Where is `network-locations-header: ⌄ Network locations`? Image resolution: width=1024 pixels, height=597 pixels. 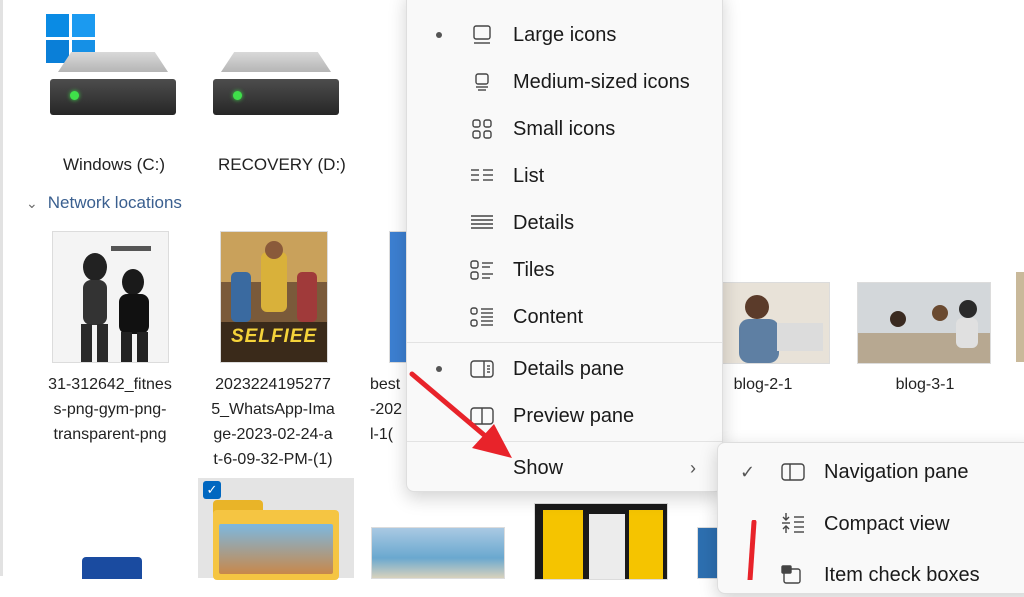 network-locations-header: ⌄ Network locations is located at coordinates (104, 203).